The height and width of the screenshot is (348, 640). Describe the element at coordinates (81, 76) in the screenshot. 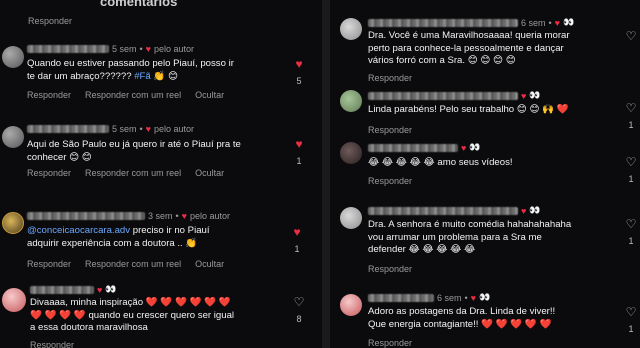

I see `comment-line: te dar um abraço??????` at that location.